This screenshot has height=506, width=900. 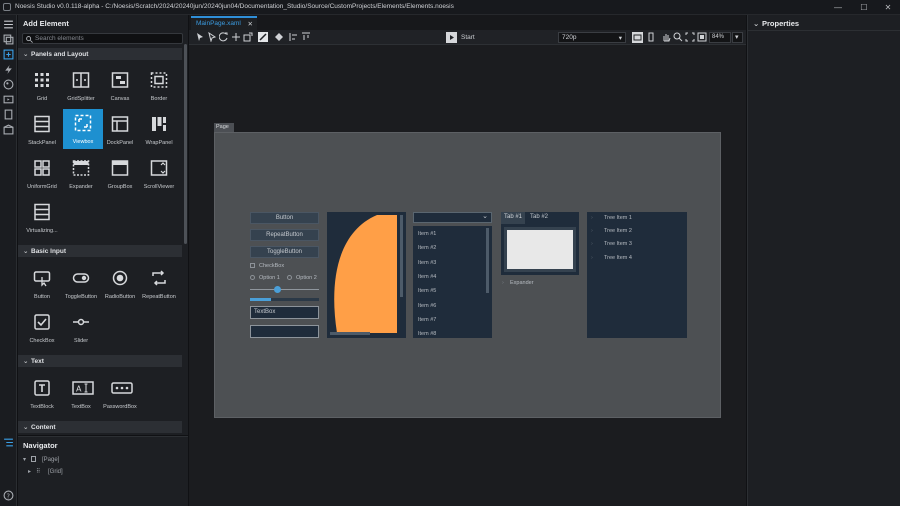 I want to click on element-dockpanel: DockPanel, so click(x=120, y=130).